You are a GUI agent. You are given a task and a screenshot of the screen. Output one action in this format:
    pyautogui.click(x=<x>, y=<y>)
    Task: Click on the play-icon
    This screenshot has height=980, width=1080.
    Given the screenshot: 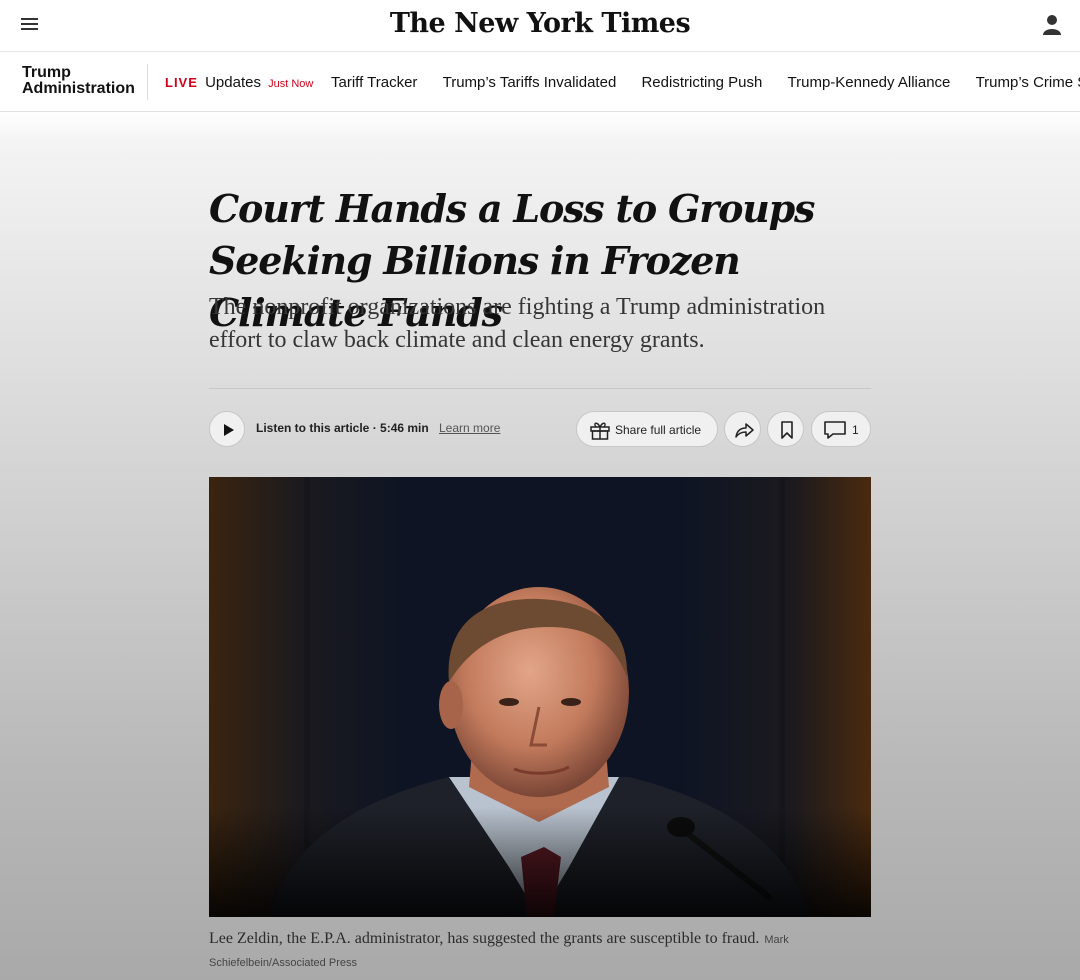 What is the action you would take?
    pyautogui.click(x=229, y=430)
    